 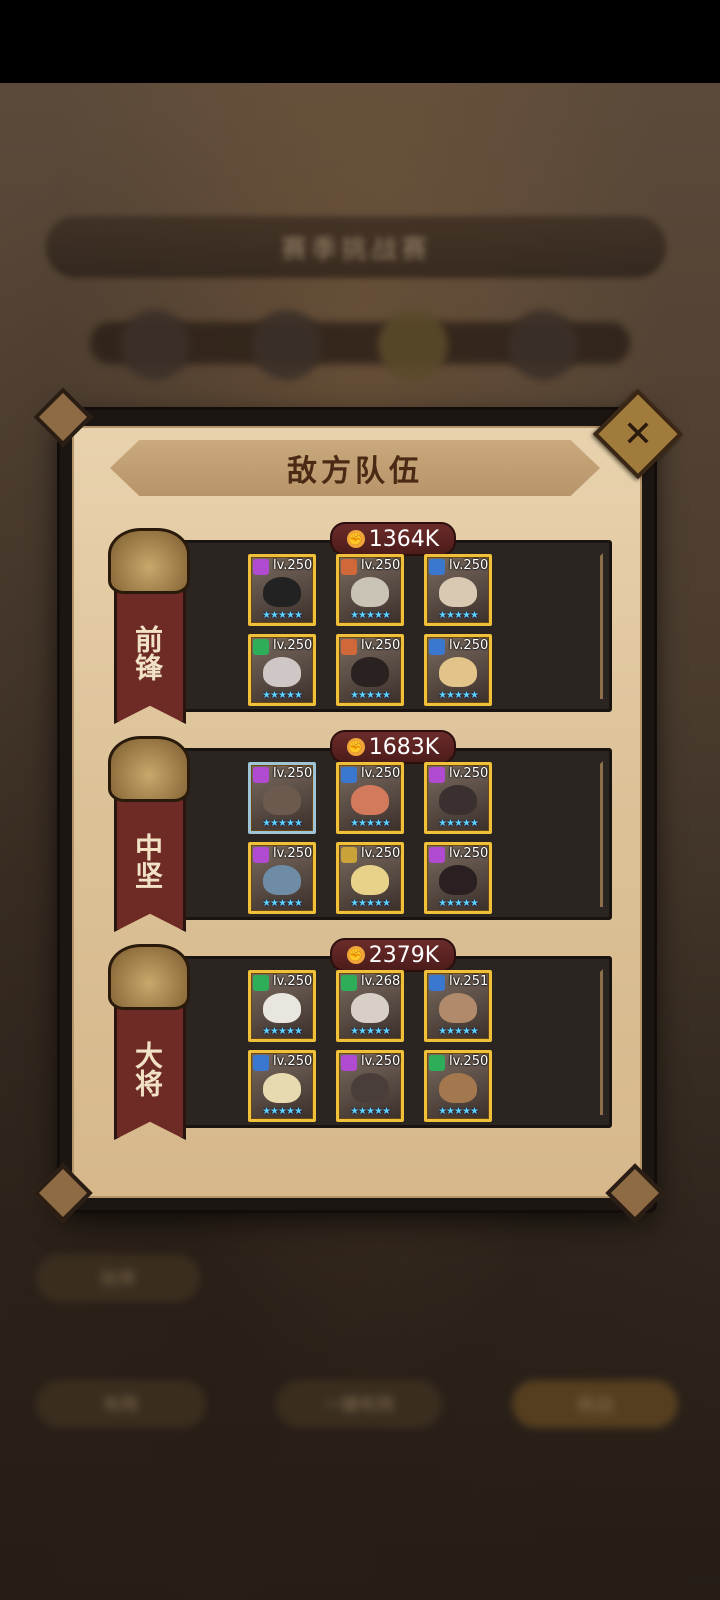 I want to click on hero-card: lv.268 ★★★★★, so click(x=370, y=1006).